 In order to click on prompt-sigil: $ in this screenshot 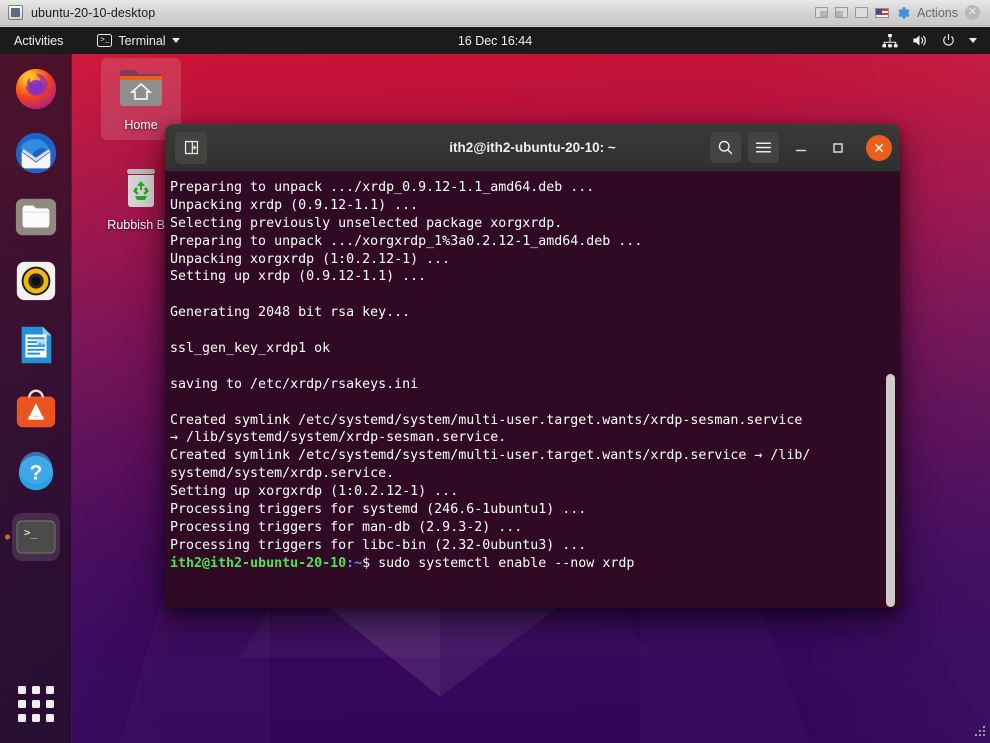, I will do `click(366, 563)`.